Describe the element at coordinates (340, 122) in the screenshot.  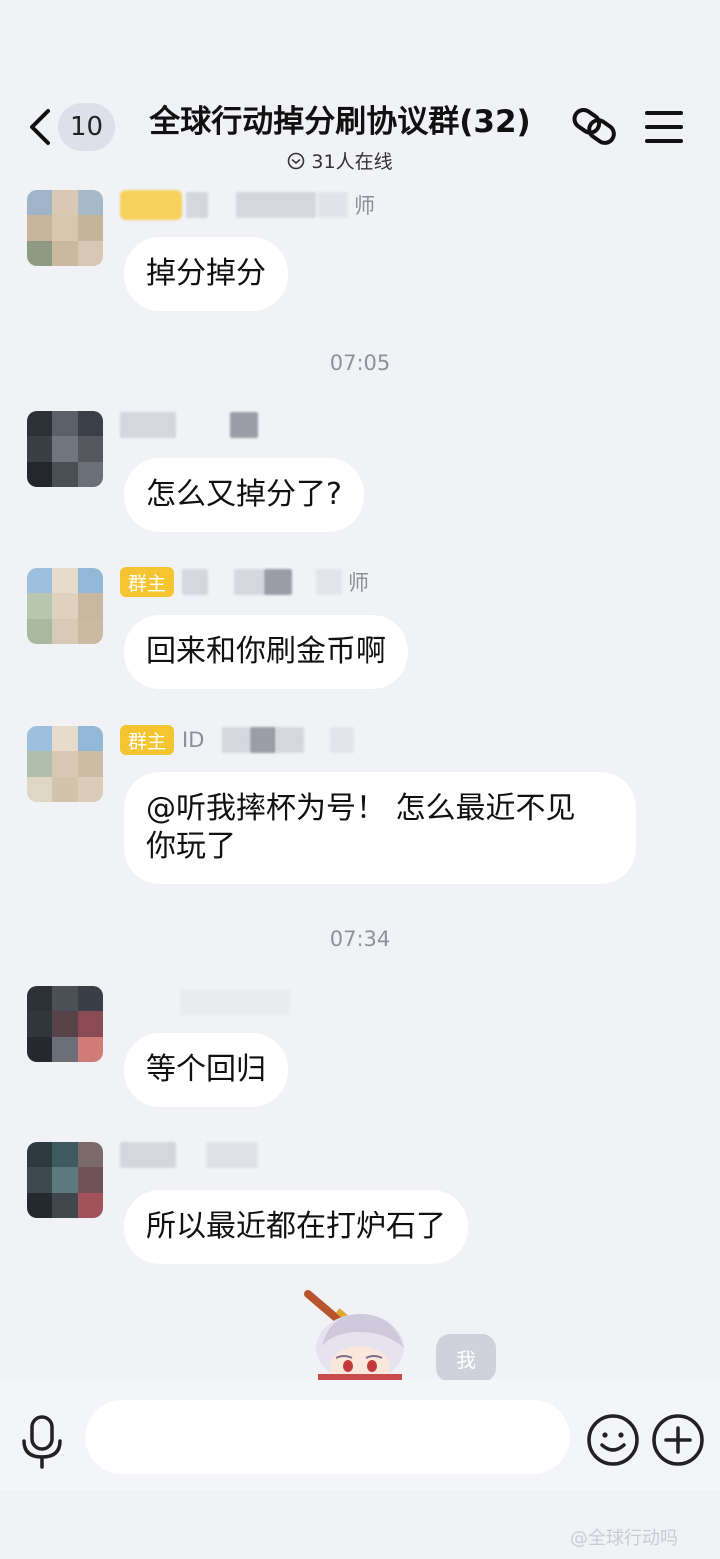
I see `group-title: 全球行动掉分刷协议群(32)` at that location.